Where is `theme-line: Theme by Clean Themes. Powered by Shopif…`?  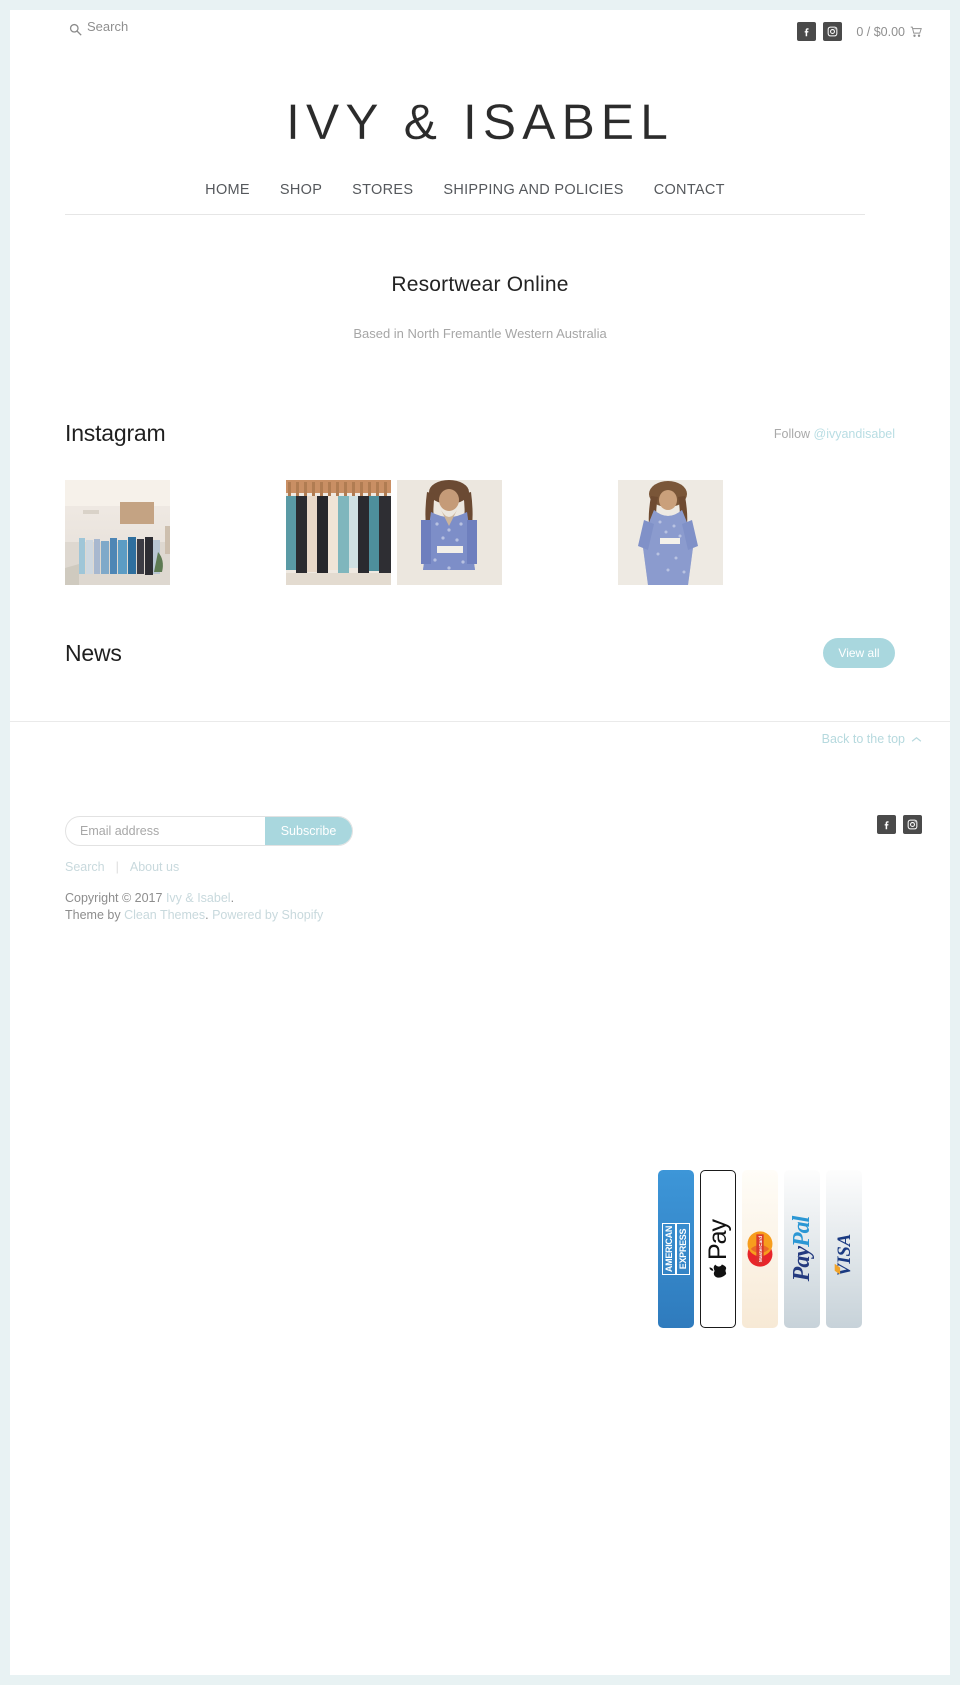 theme-line: Theme by Clean Themes. Powered by Shopif… is located at coordinates (194, 915).